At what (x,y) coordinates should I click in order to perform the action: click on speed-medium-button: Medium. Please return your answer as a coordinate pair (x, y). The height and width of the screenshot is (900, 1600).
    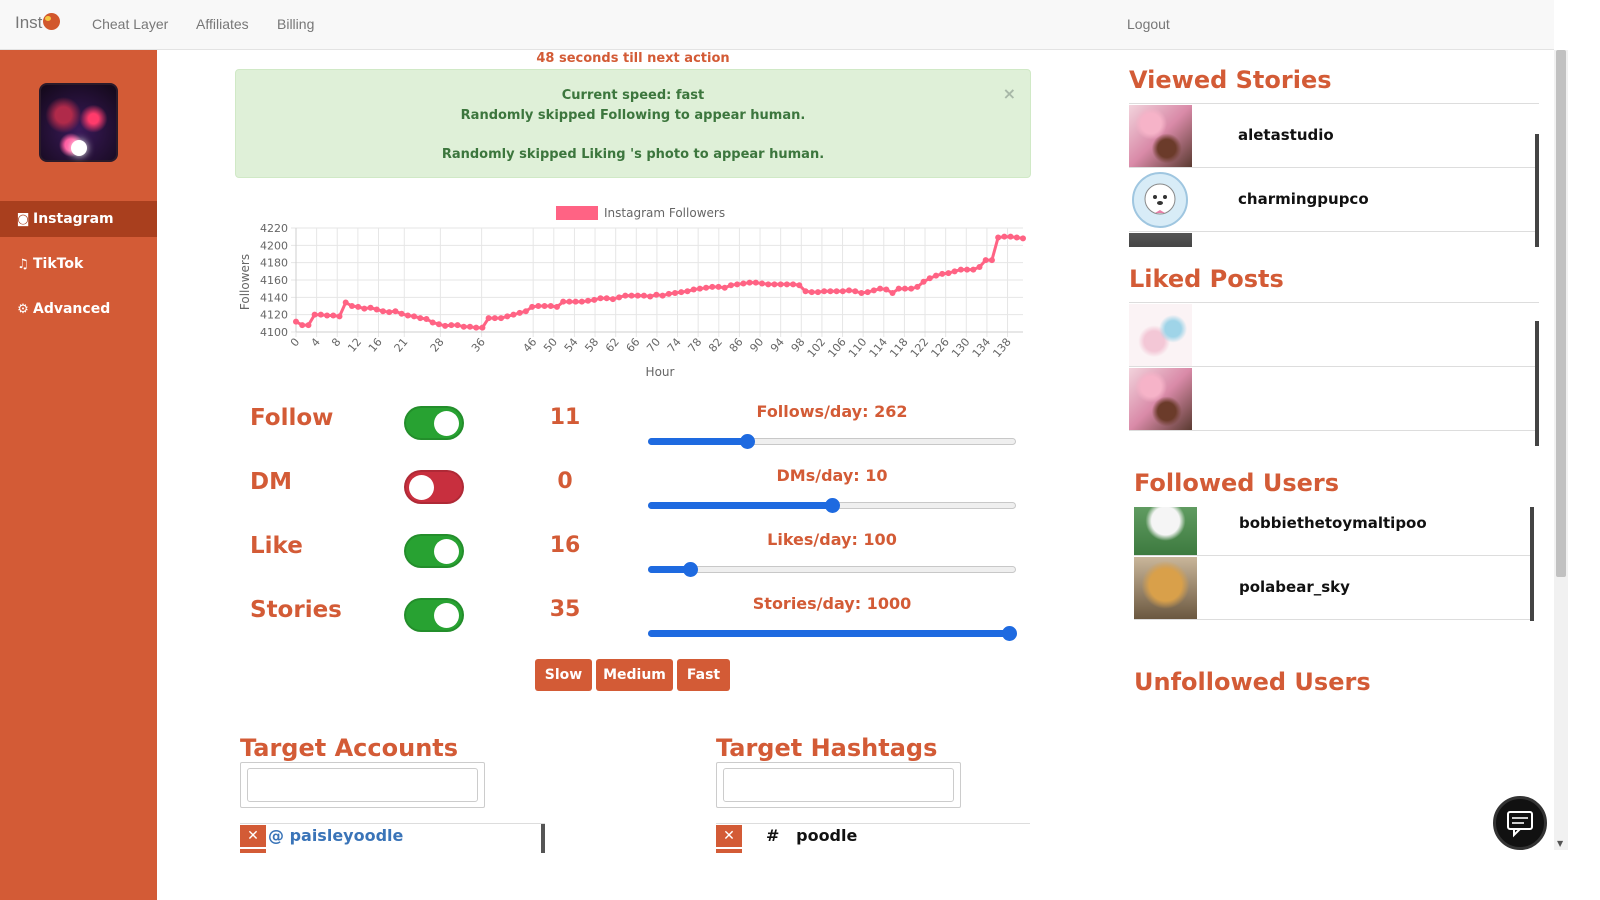
    Looking at the image, I should click on (634, 675).